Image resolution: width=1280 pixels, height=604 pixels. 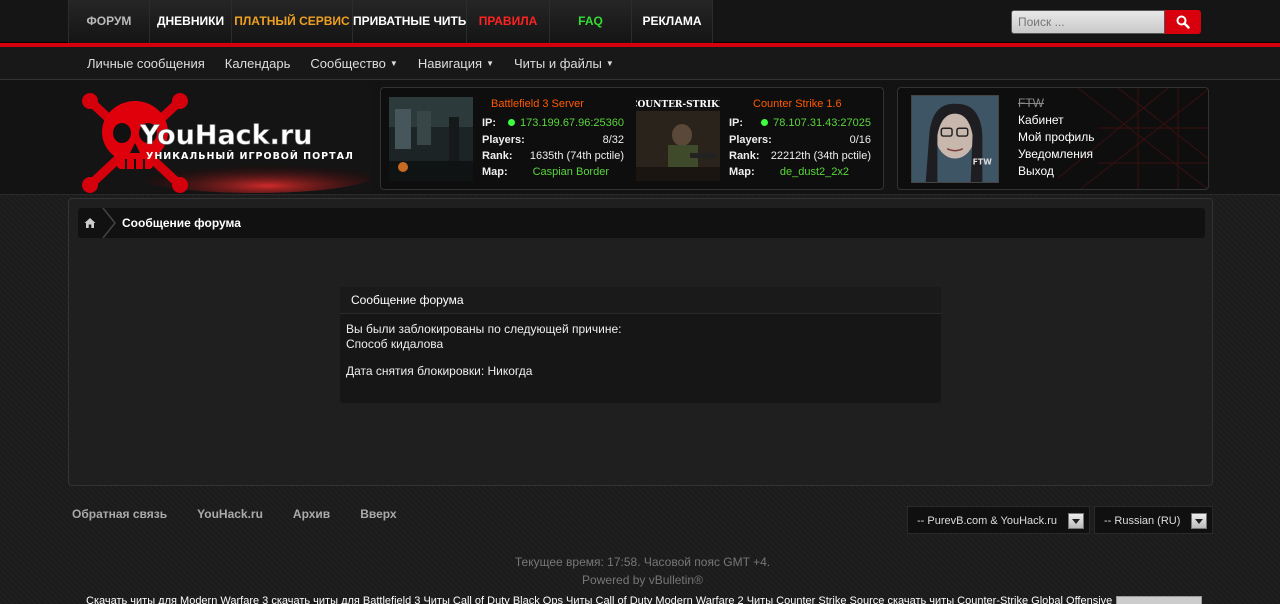 What do you see at coordinates (557, 63) in the screenshot?
I see `sub-nav-label: Читы и файлы` at bounding box center [557, 63].